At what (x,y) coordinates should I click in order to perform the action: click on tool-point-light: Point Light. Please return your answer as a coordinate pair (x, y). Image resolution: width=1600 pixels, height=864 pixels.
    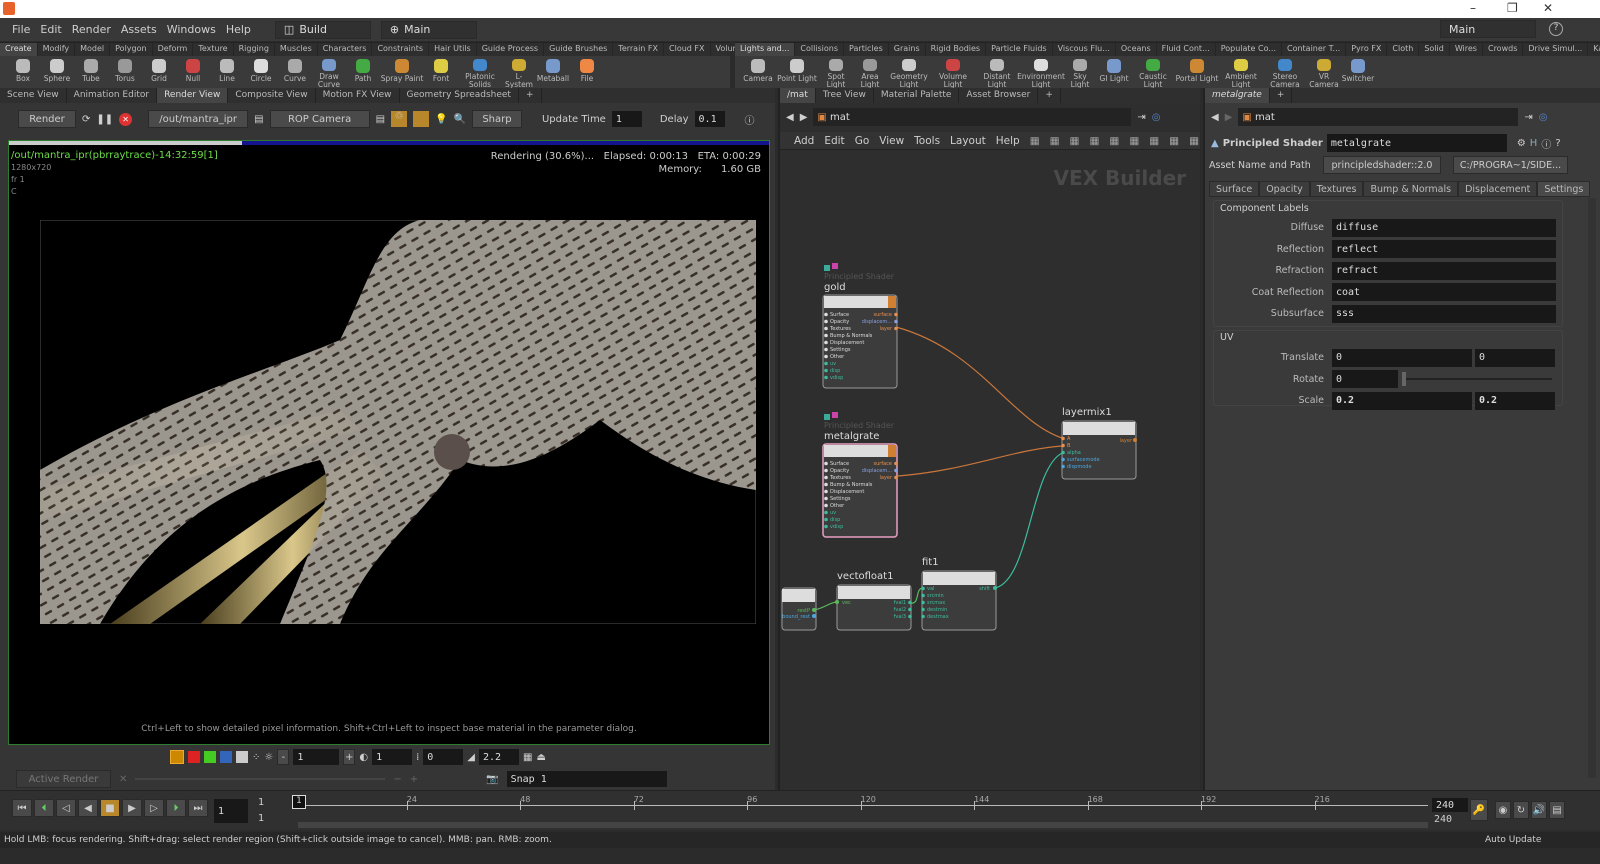
    Looking at the image, I should click on (797, 72).